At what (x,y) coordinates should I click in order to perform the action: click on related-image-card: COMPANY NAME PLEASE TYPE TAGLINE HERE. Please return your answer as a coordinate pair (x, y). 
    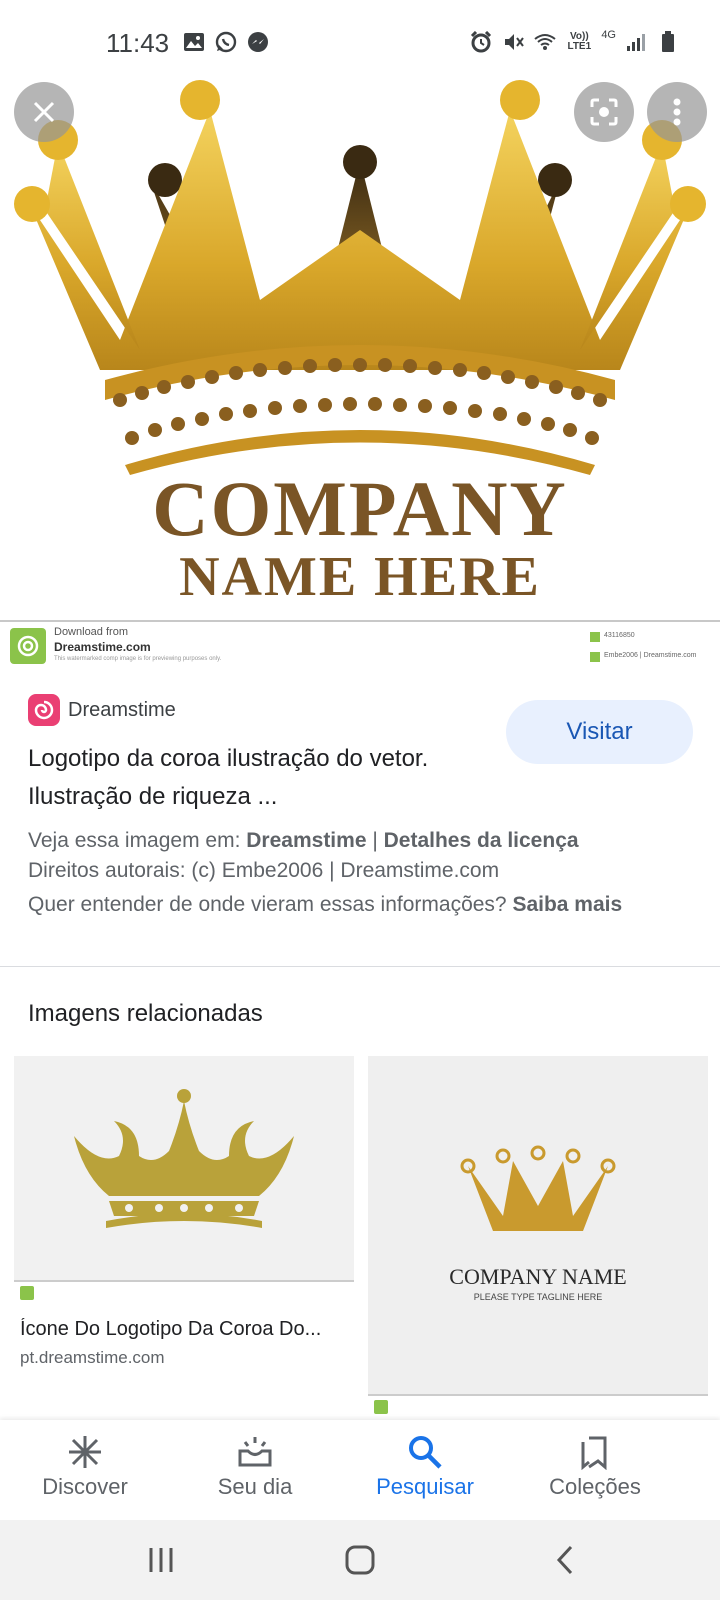
    Looking at the image, I should click on (538, 1238).